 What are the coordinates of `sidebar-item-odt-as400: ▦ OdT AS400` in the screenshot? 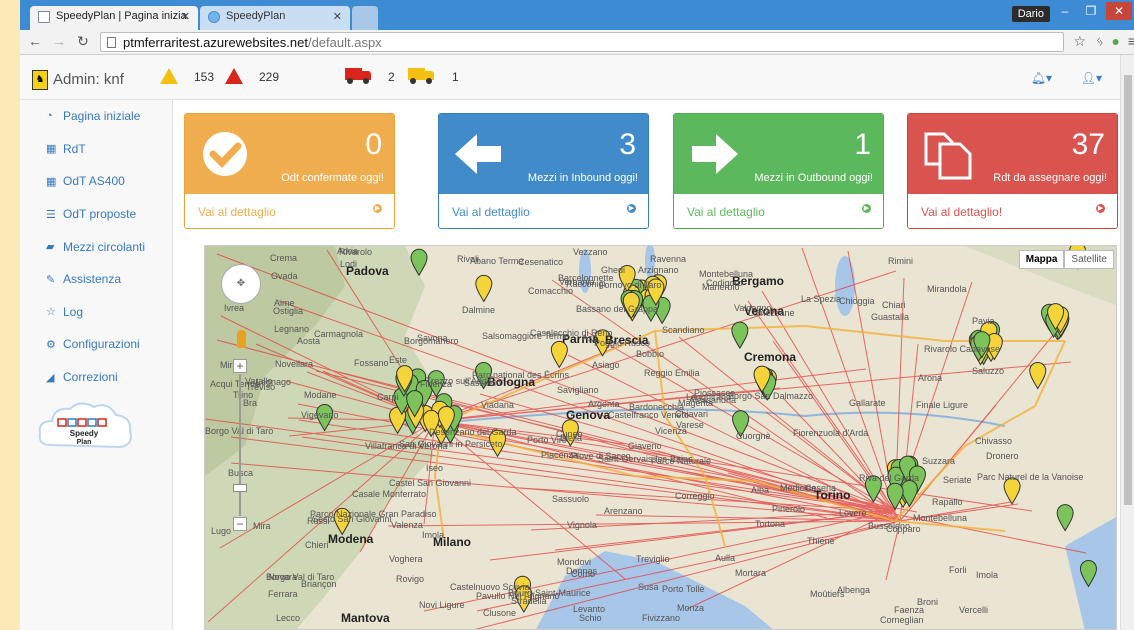 It's located at (96, 181).